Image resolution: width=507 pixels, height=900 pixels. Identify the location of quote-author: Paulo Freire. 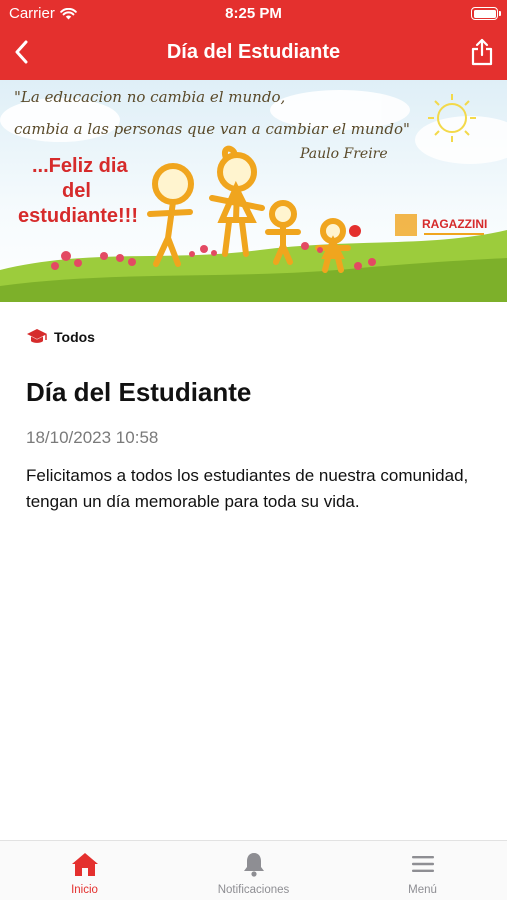
(343, 154).